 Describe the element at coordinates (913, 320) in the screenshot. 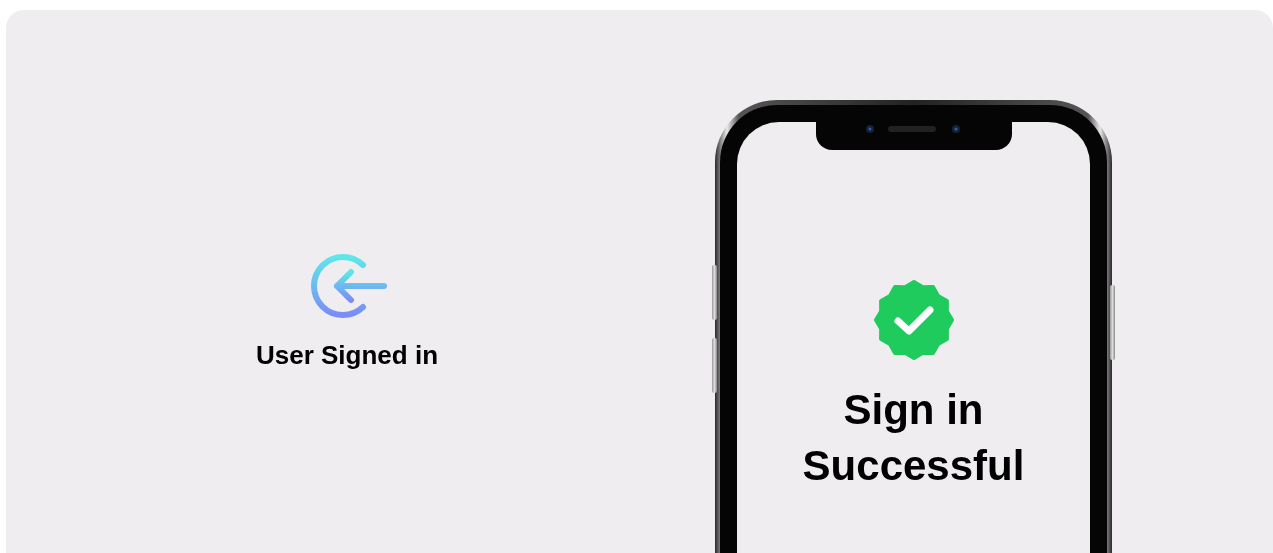

I see `verified-check-icon` at that location.